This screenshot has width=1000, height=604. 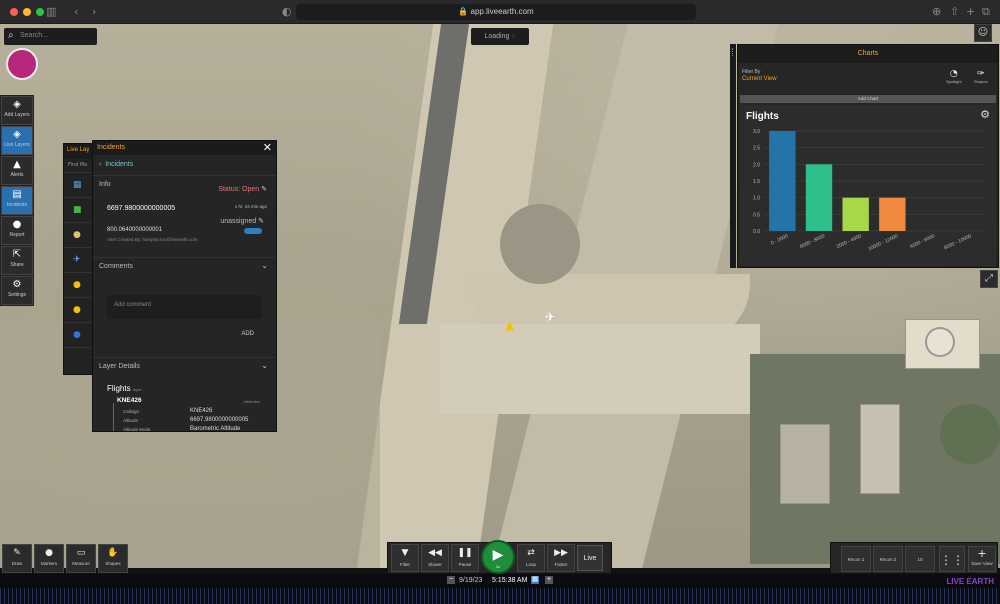 I want to click on charts-panel-handle, so click(x=733, y=156).